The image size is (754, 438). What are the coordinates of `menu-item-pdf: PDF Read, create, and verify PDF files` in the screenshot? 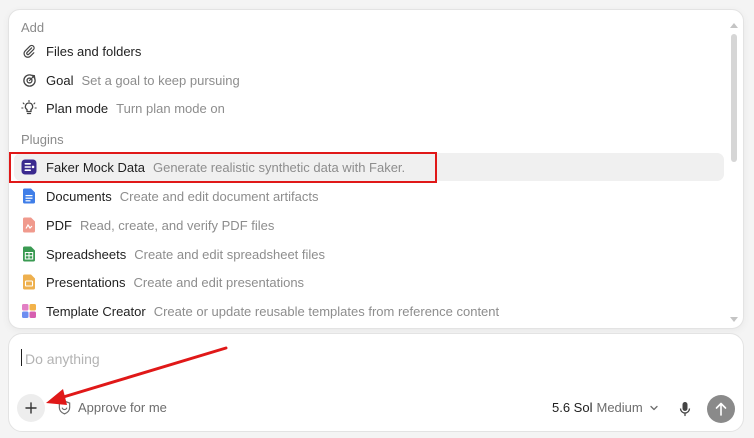 It's located at (369, 225).